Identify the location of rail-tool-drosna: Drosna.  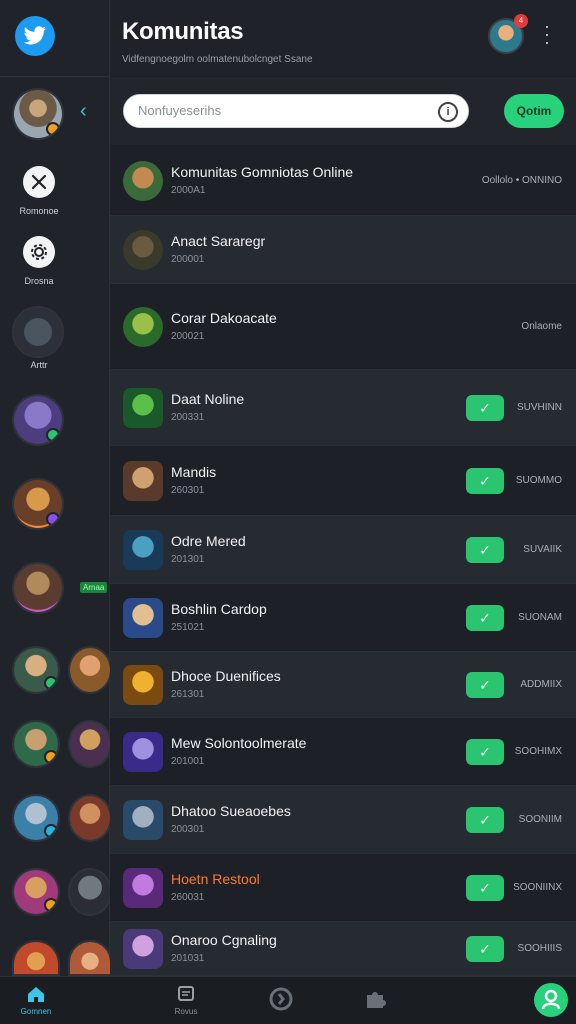
(39, 261).